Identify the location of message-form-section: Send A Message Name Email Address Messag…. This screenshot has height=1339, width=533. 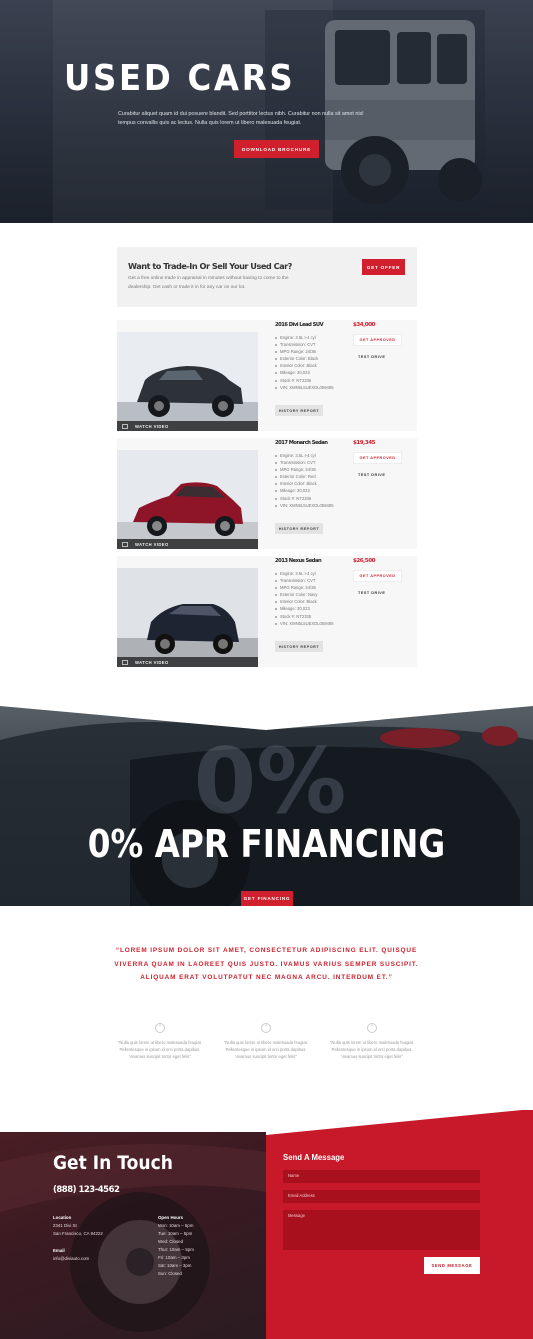
(399, 1224).